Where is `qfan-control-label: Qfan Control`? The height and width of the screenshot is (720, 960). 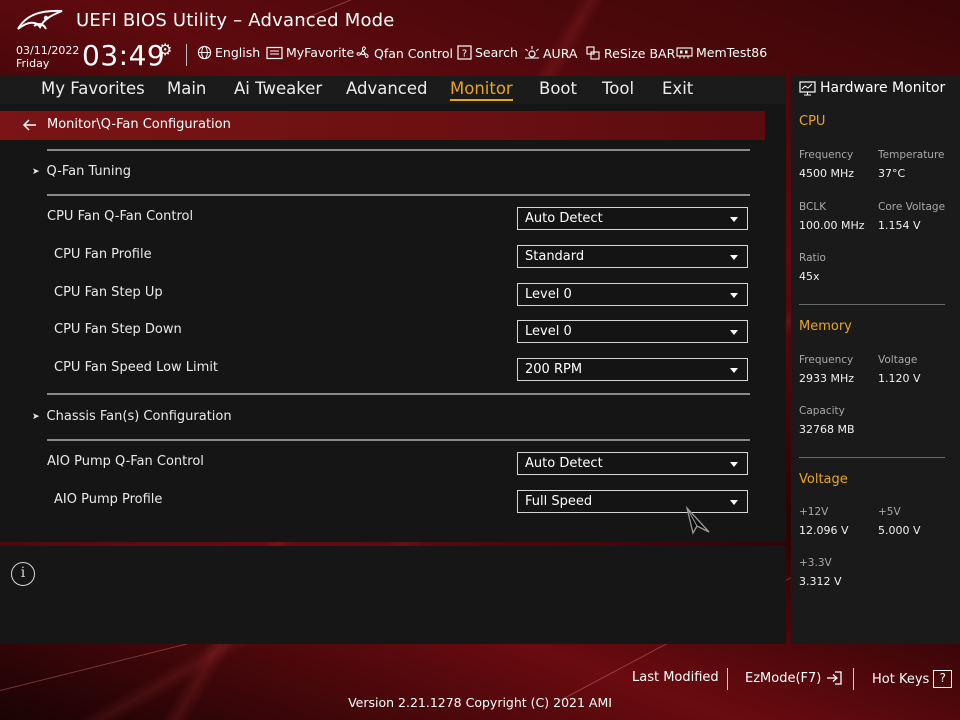 qfan-control-label: Qfan Control is located at coordinates (413, 53).